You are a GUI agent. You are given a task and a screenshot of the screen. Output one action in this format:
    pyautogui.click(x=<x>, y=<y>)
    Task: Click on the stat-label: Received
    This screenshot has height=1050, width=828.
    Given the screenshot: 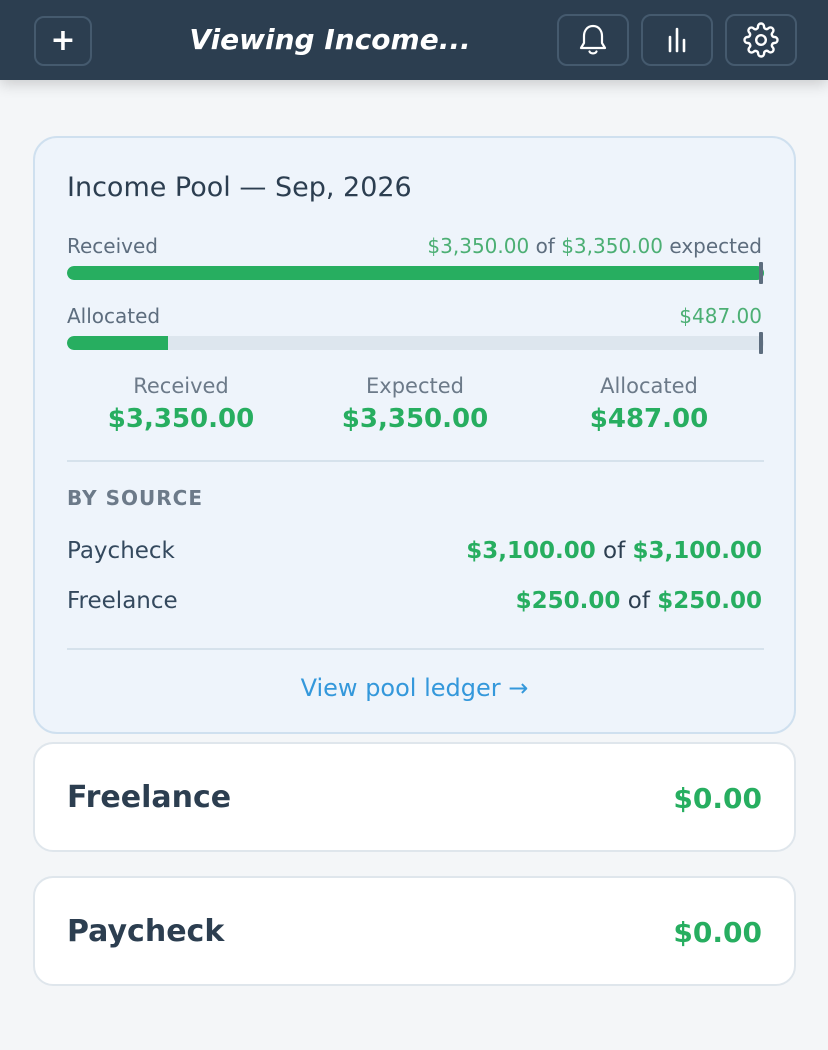 What is the action you would take?
    pyautogui.click(x=181, y=386)
    